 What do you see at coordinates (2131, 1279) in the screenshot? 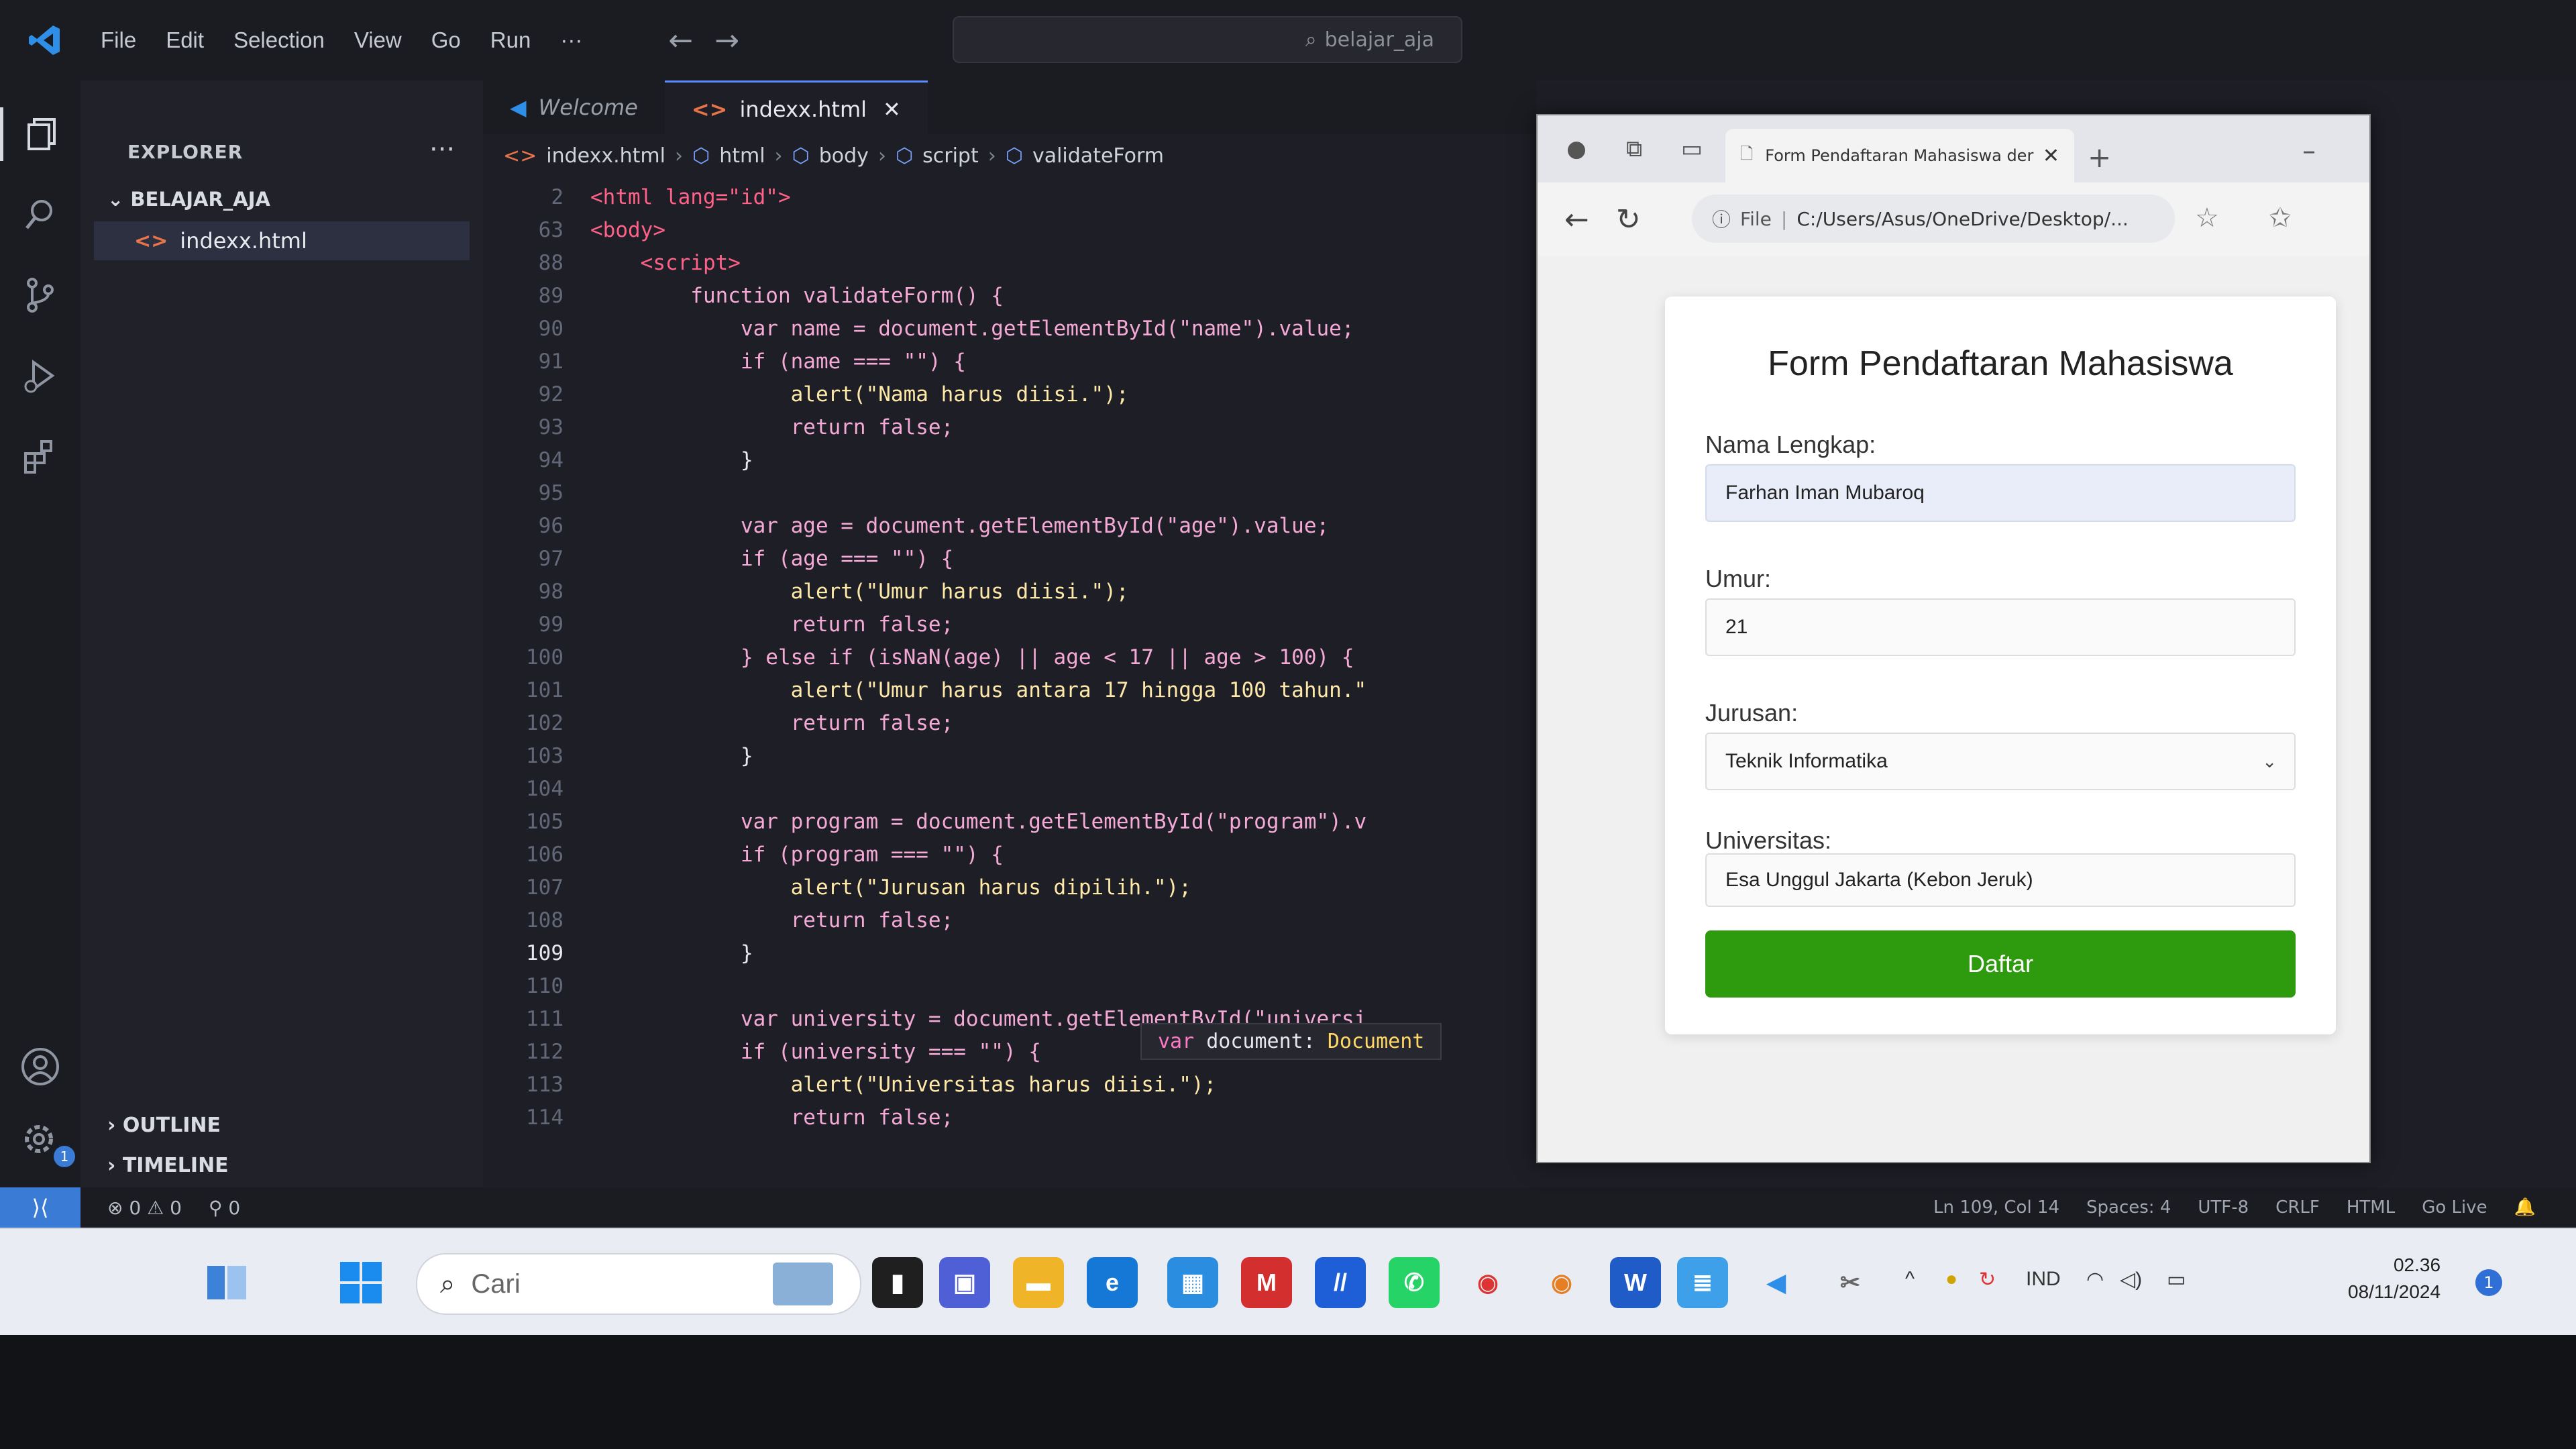
I see `volume-icon: ◁)` at bounding box center [2131, 1279].